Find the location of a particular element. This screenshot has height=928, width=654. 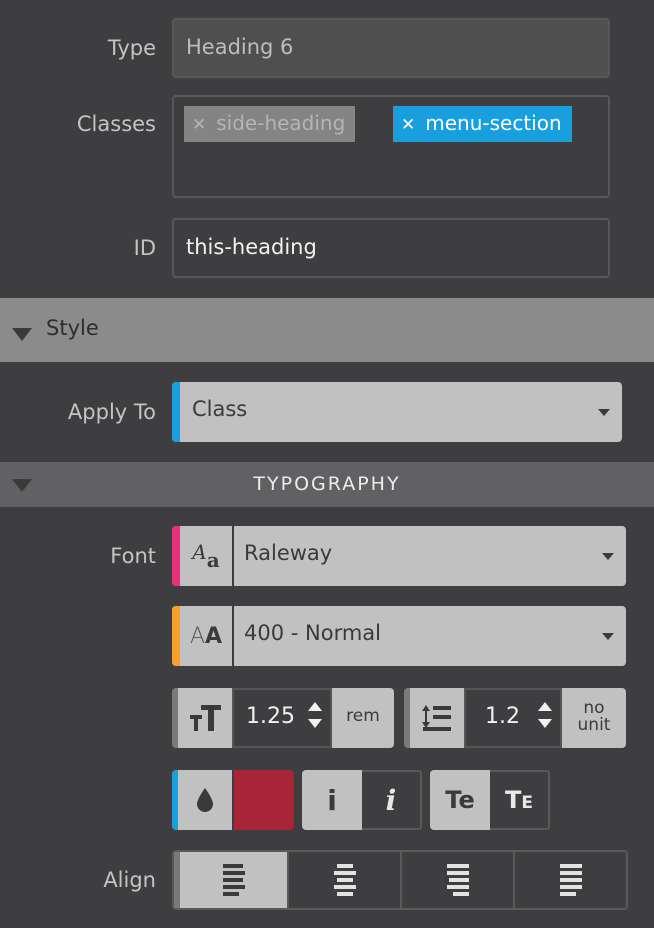

normal-style-button: i is located at coordinates (332, 800).